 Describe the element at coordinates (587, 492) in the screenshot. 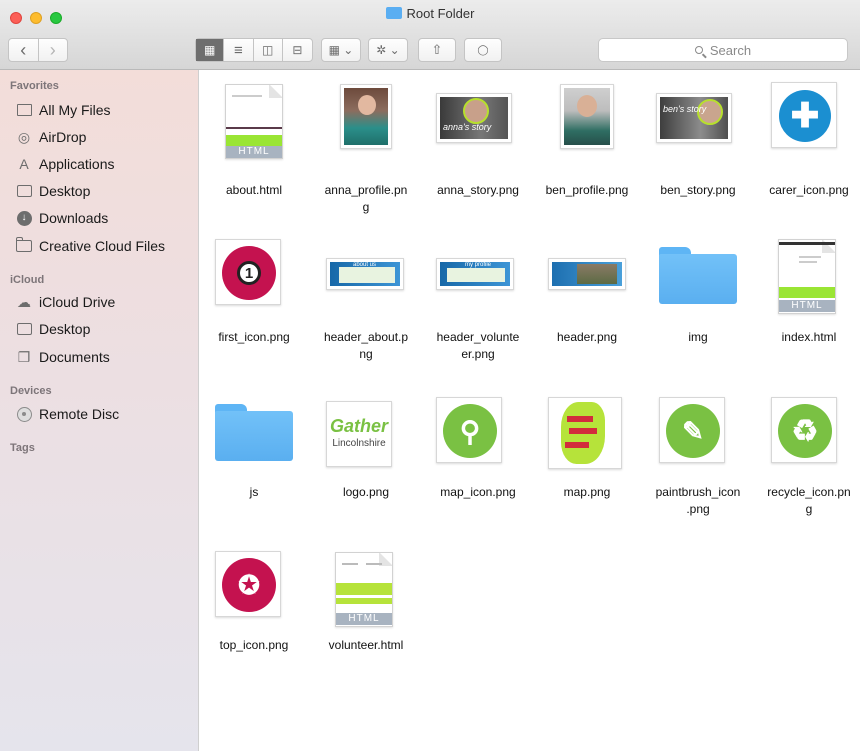

I see `file-name-label: map.png` at that location.